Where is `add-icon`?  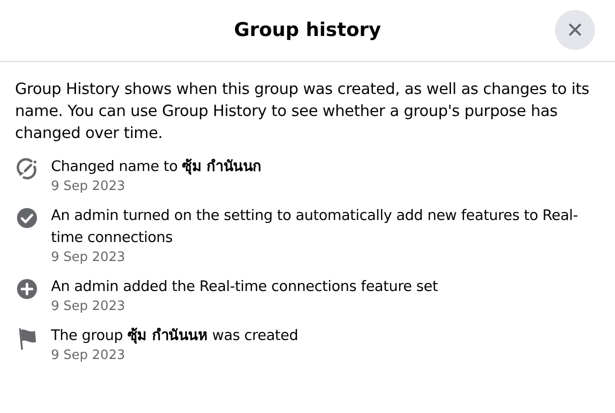
add-icon is located at coordinates (27, 289).